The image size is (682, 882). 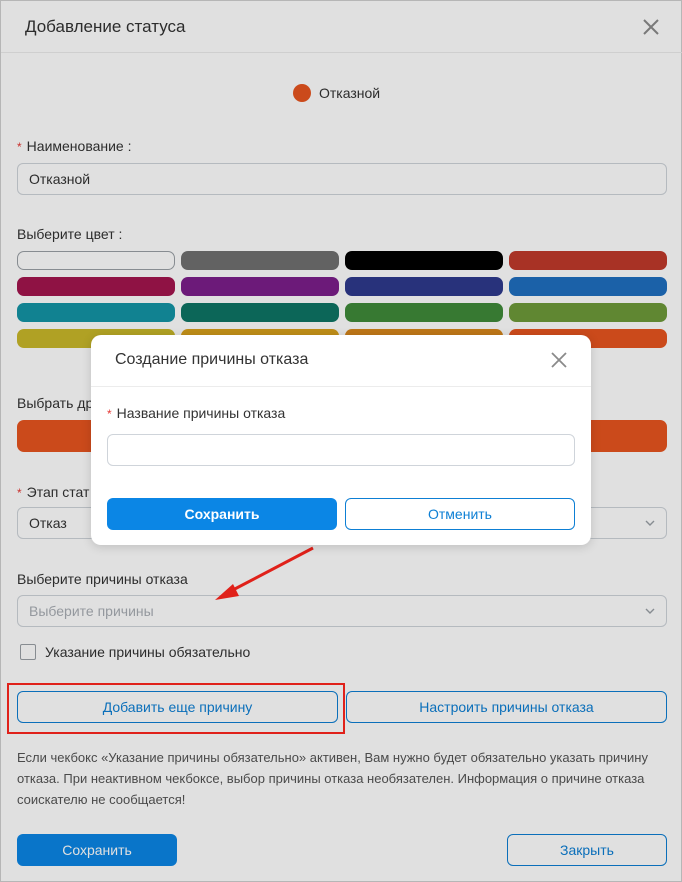 What do you see at coordinates (264, 573) in the screenshot?
I see `annotation-arrow-icon` at bounding box center [264, 573].